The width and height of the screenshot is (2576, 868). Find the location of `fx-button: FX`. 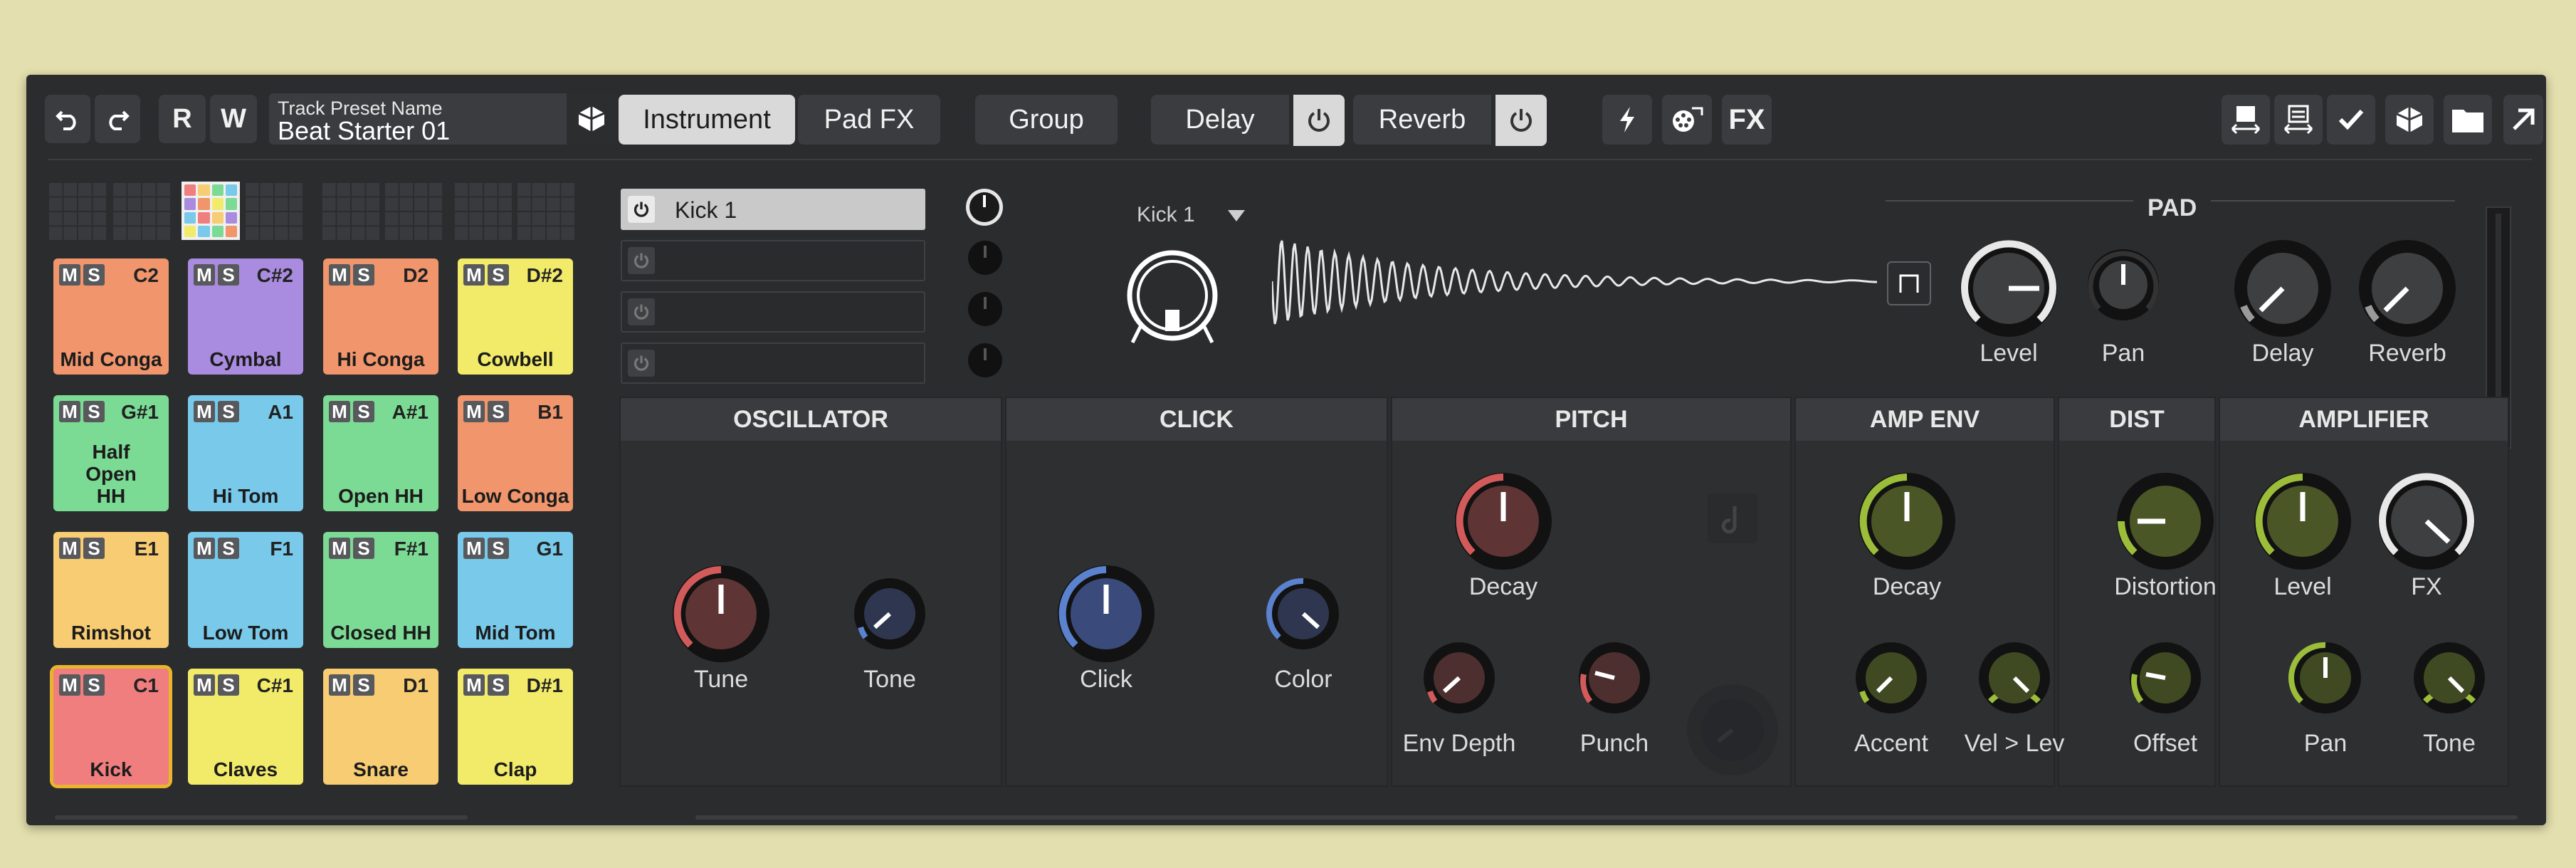

fx-button: FX is located at coordinates (1747, 120).